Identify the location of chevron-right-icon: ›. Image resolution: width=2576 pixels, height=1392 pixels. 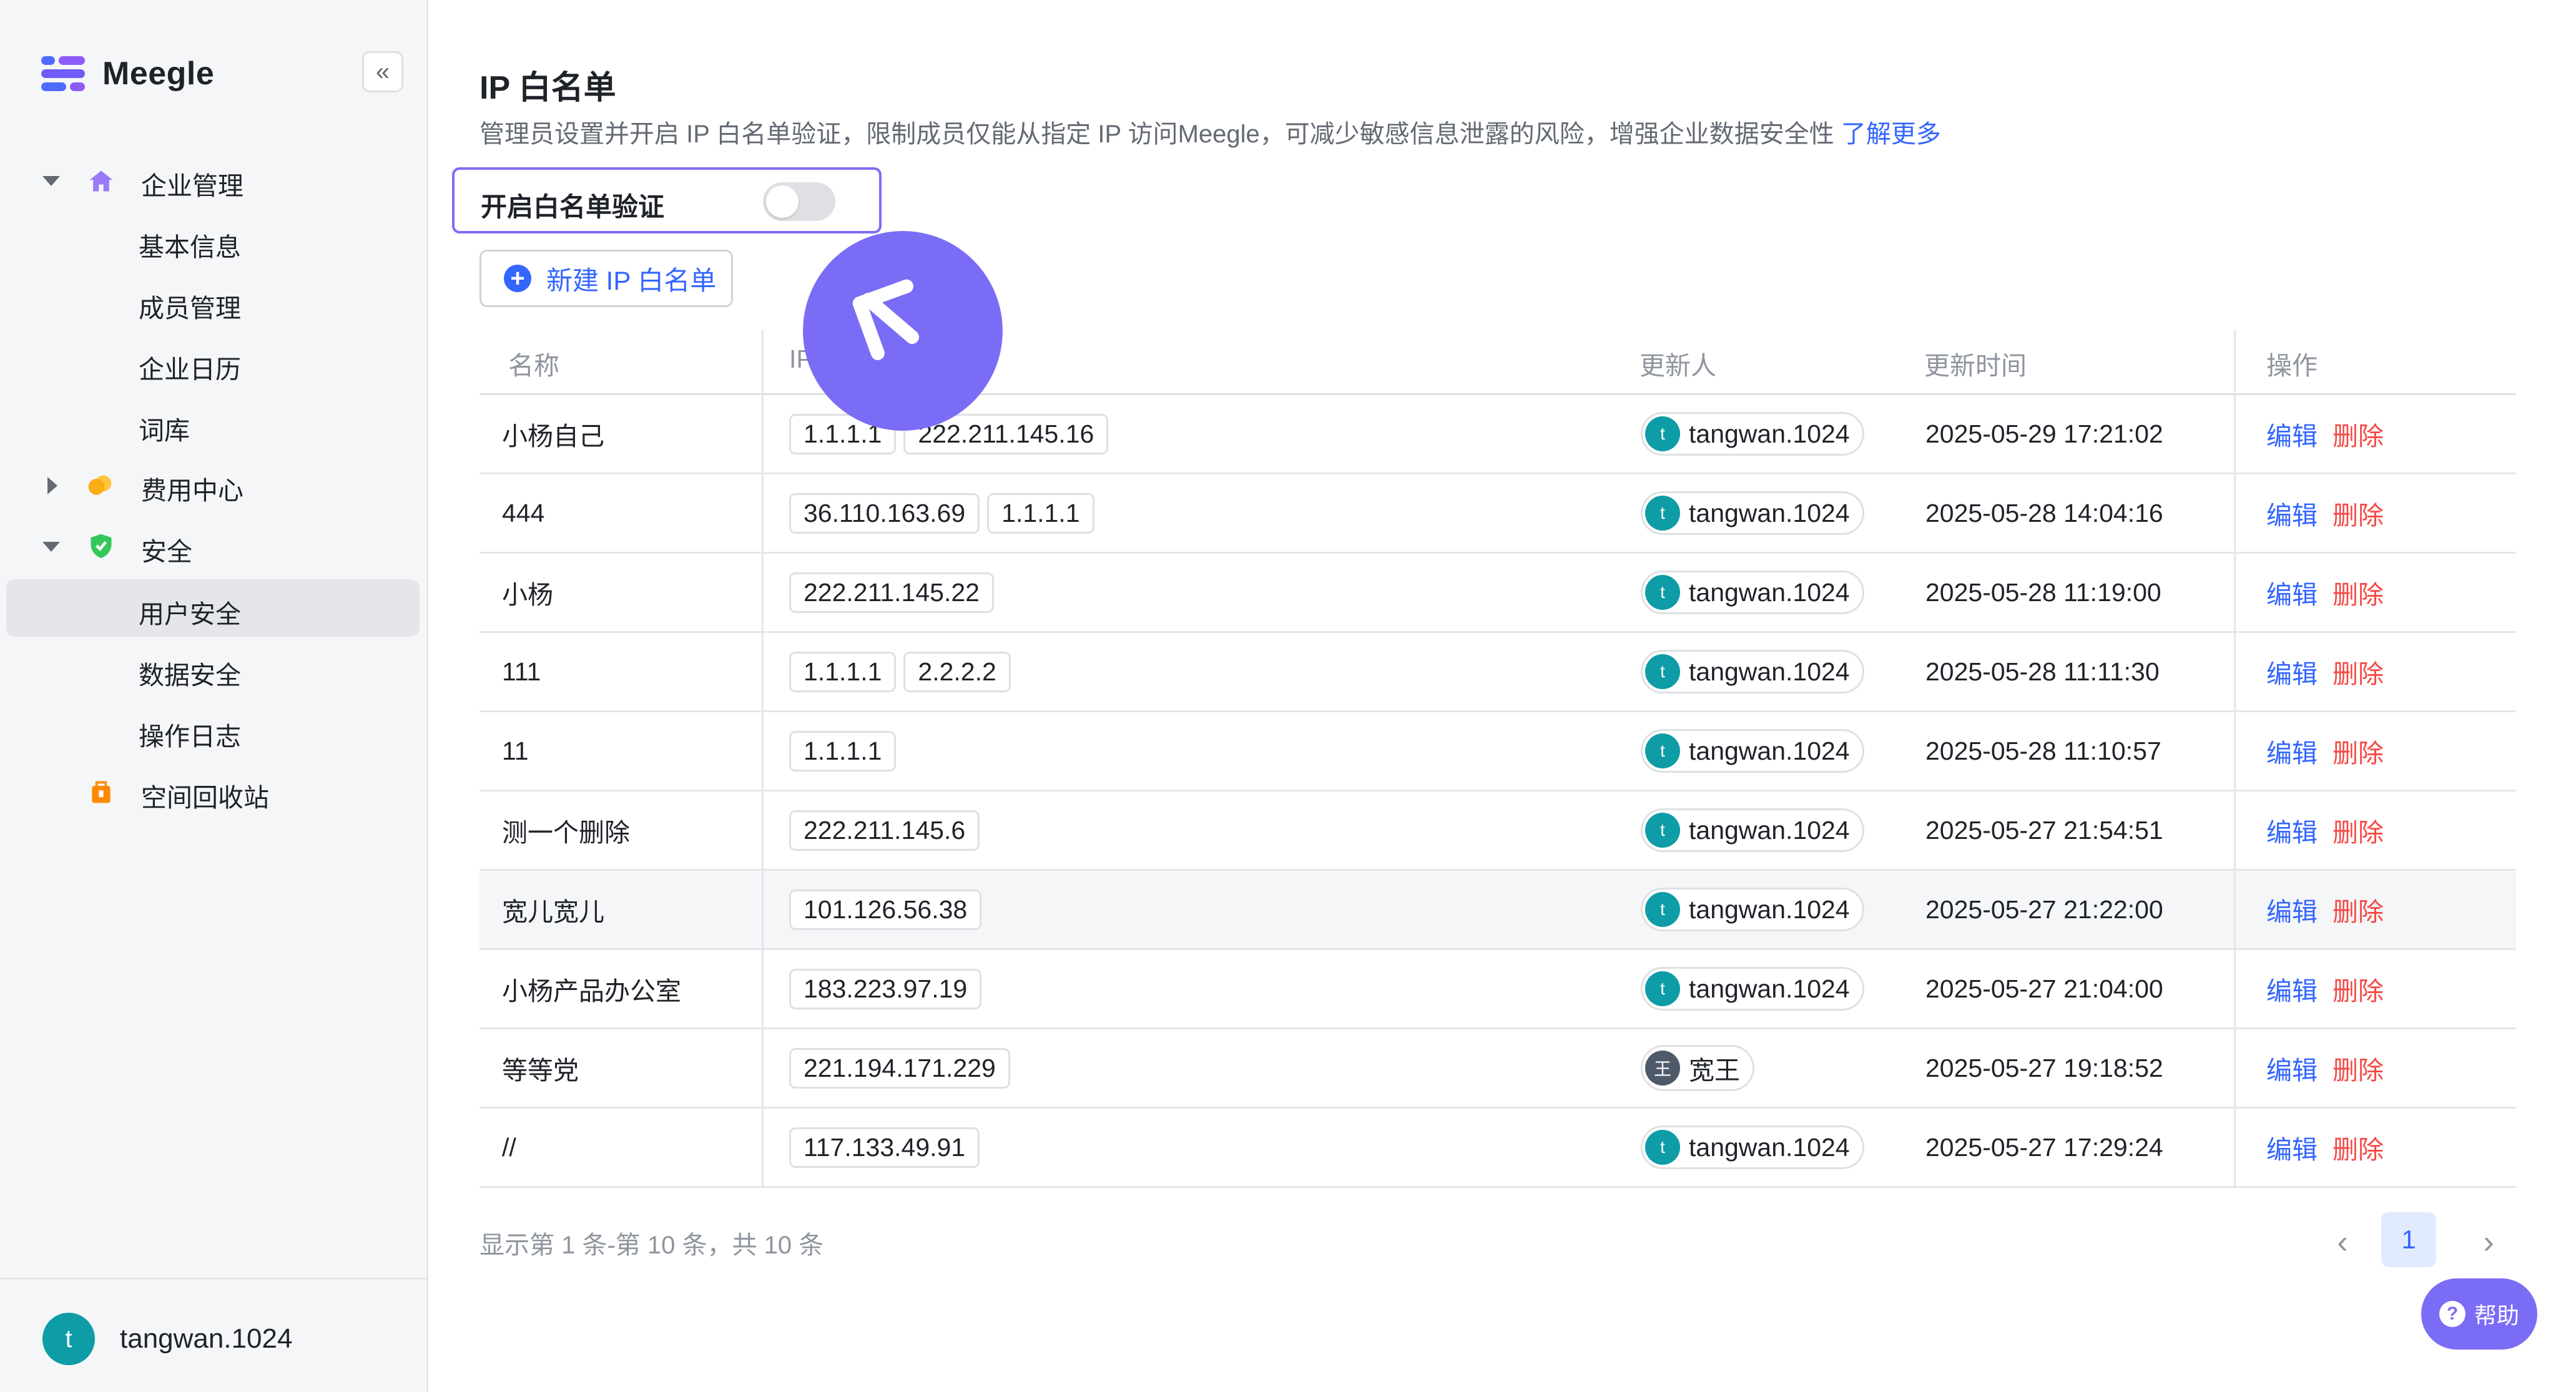
(2489, 1242).